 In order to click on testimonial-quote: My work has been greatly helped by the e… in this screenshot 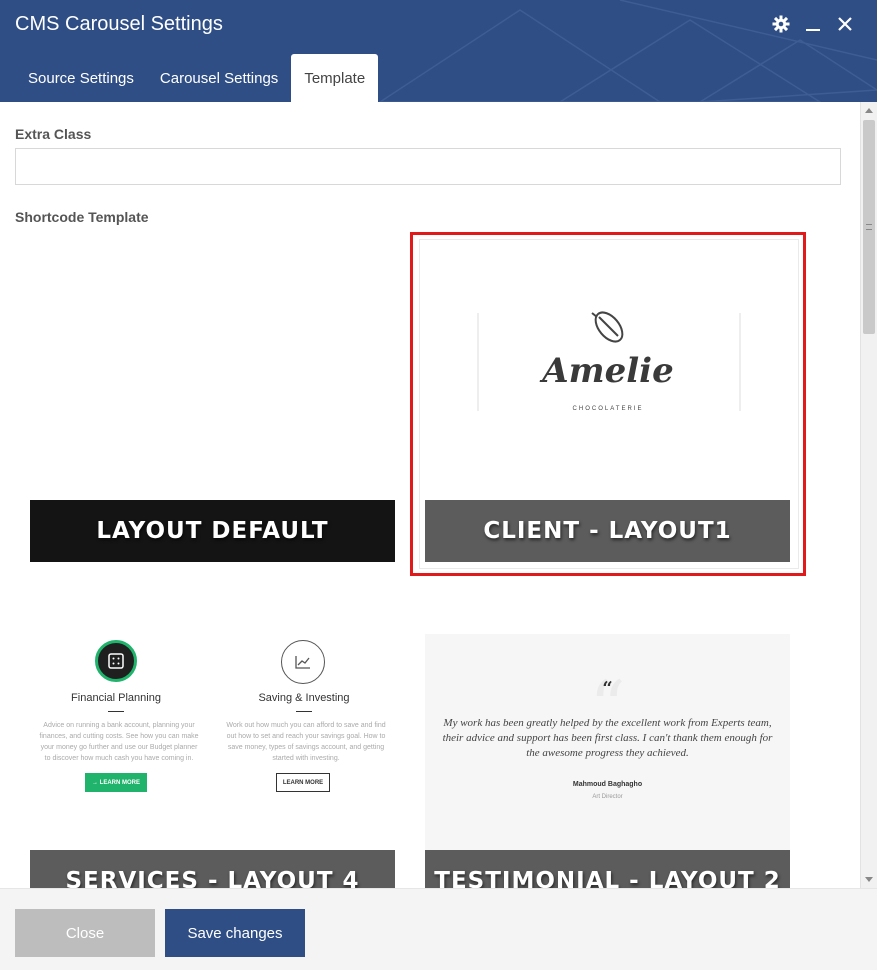, I will do `click(607, 738)`.